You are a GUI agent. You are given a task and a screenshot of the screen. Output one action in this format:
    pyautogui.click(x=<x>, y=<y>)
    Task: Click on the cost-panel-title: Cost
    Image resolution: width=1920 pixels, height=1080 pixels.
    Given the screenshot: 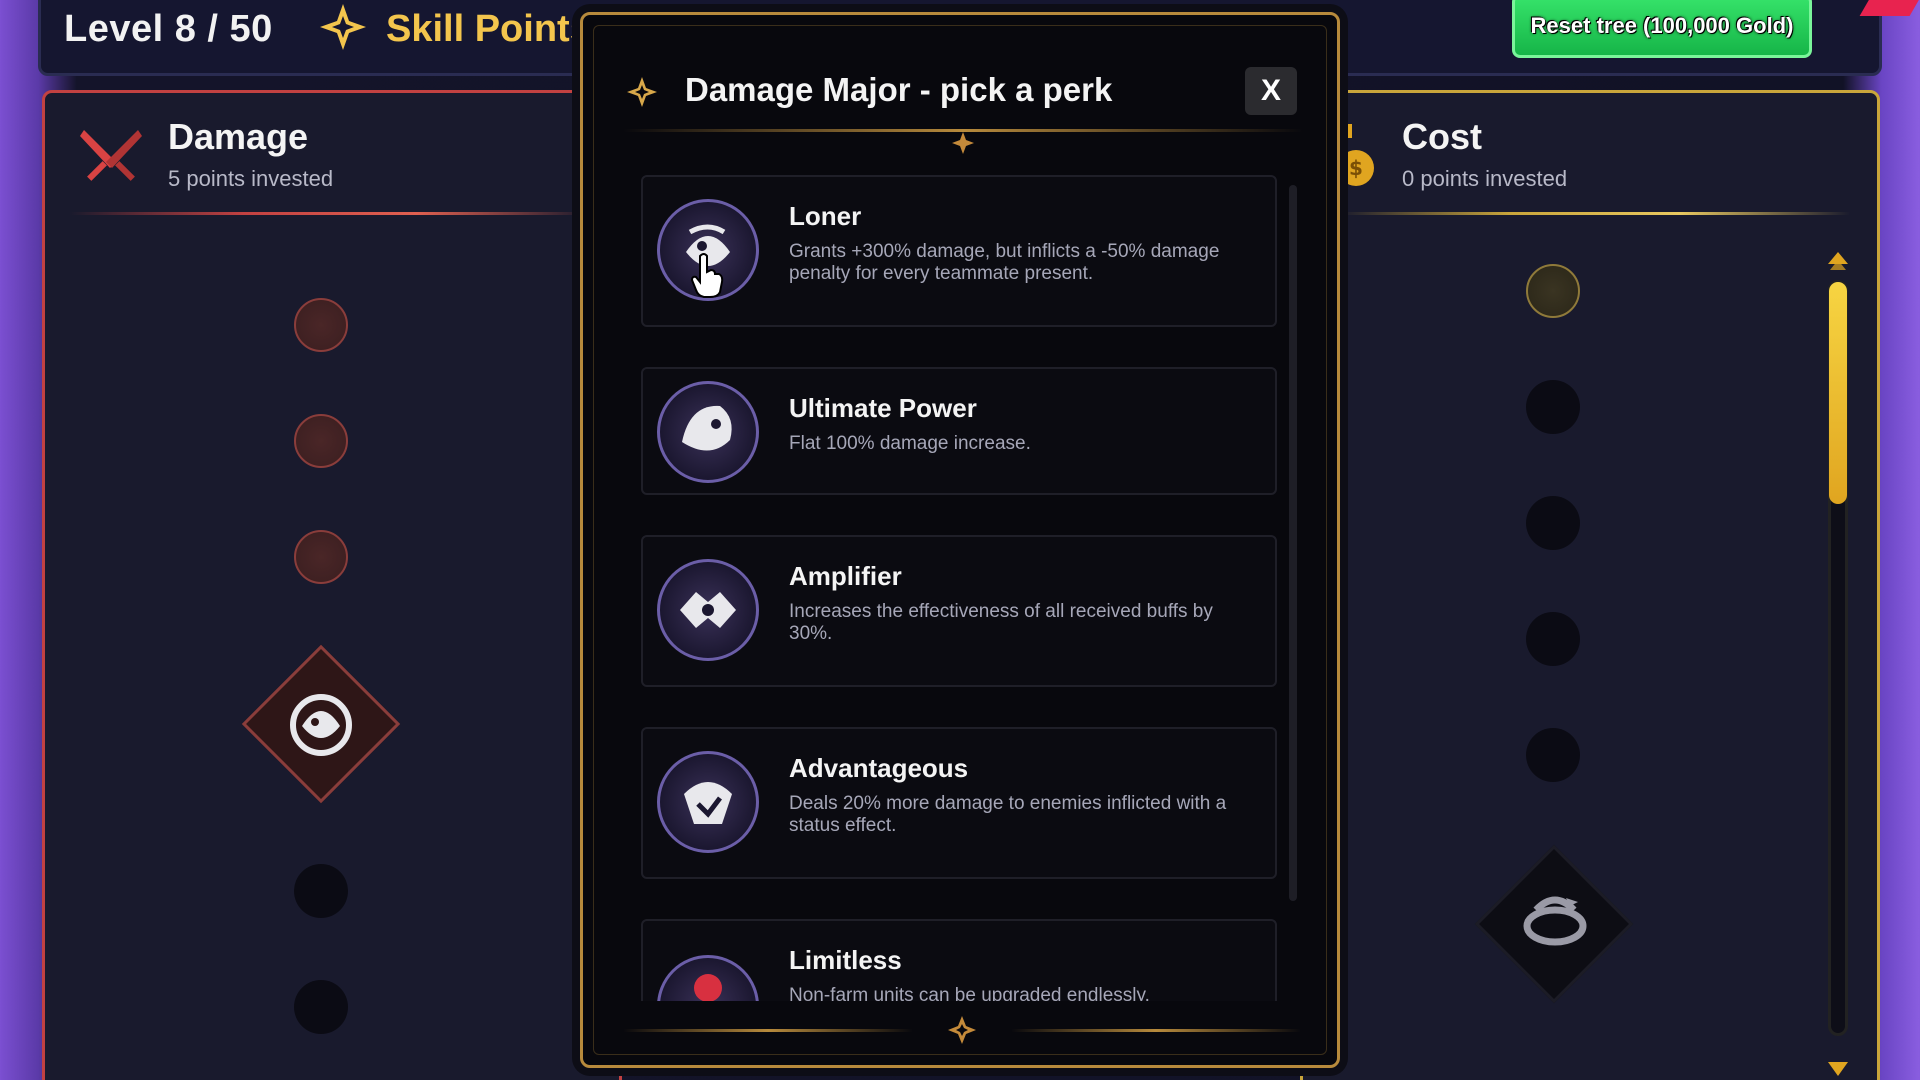 What is the action you would take?
    pyautogui.click(x=1442, y=136)
    